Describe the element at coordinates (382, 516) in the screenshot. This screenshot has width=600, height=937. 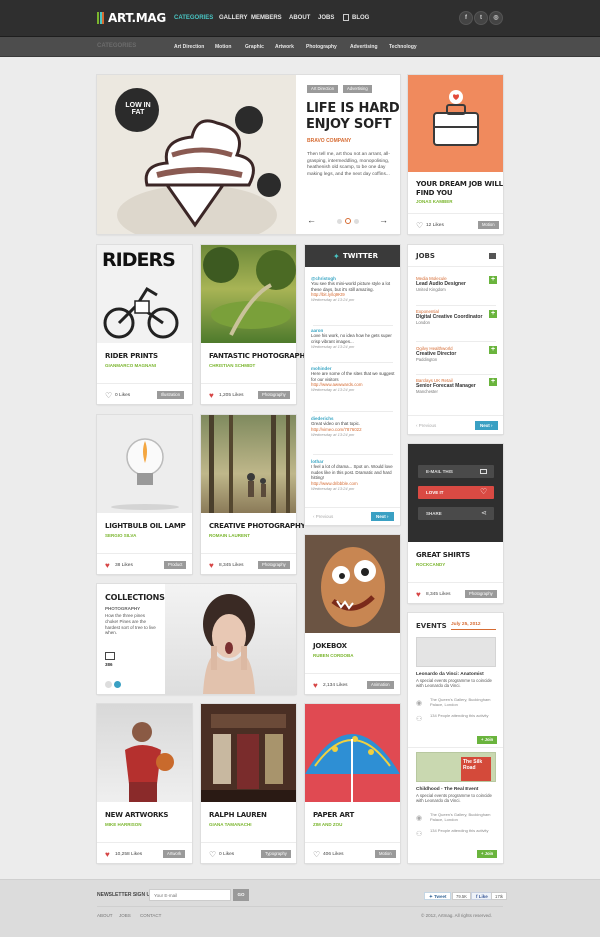
I see `twitter-next-button: Next ›` at that location.